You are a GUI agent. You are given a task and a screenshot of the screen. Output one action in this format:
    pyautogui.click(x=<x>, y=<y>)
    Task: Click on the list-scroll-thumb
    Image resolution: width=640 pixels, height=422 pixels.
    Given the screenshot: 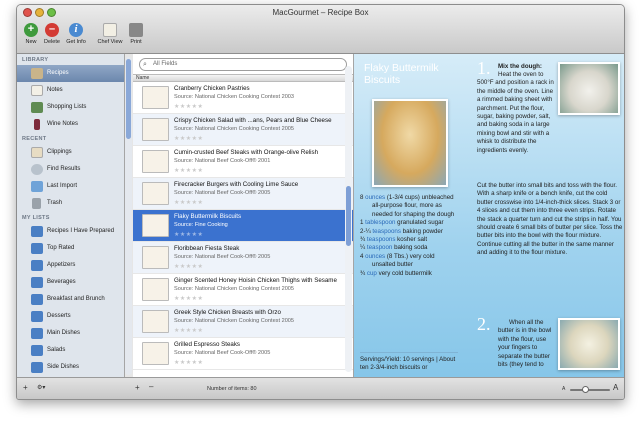 What is the action you would take?
    pyautogui.click(x=348, y=216)
    